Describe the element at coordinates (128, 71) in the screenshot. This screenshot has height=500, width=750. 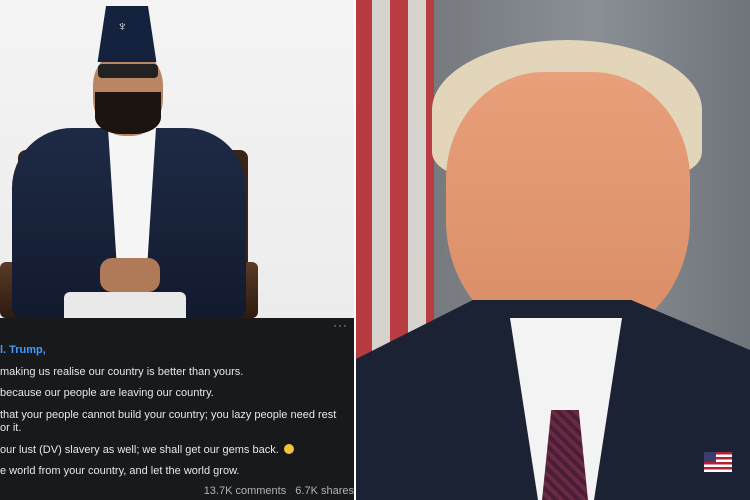
I see `sunglasses` at that location.